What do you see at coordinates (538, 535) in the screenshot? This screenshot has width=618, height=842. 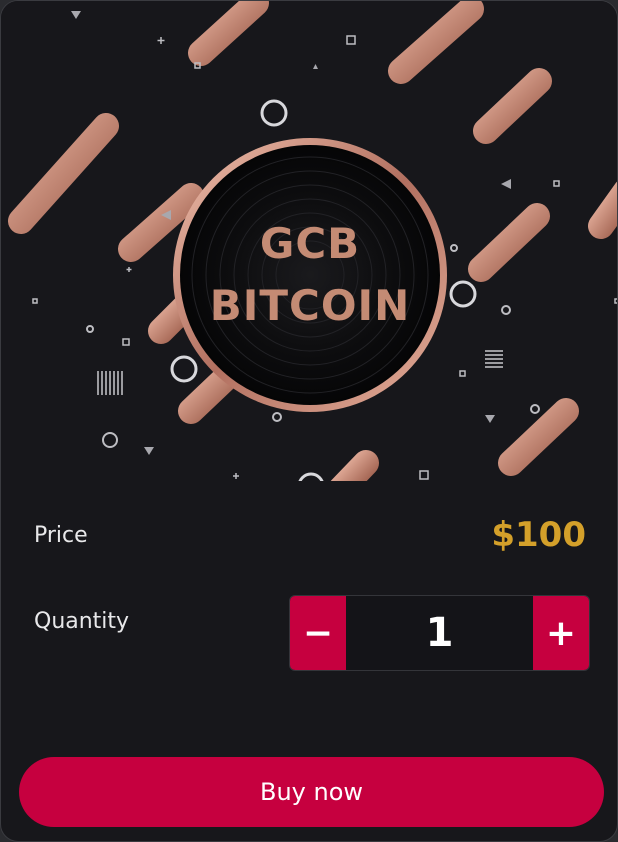 I see `price-value: $100` at bounding box center [538, 535].